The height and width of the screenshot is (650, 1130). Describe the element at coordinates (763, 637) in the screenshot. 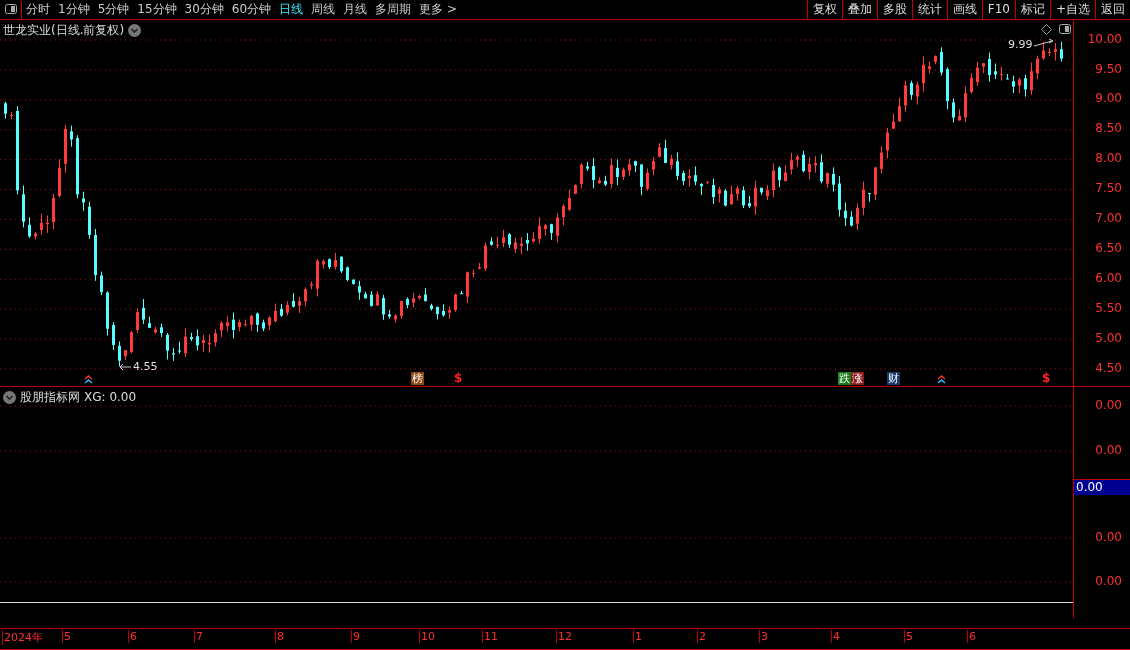

I see `date-label: 3` at that location.